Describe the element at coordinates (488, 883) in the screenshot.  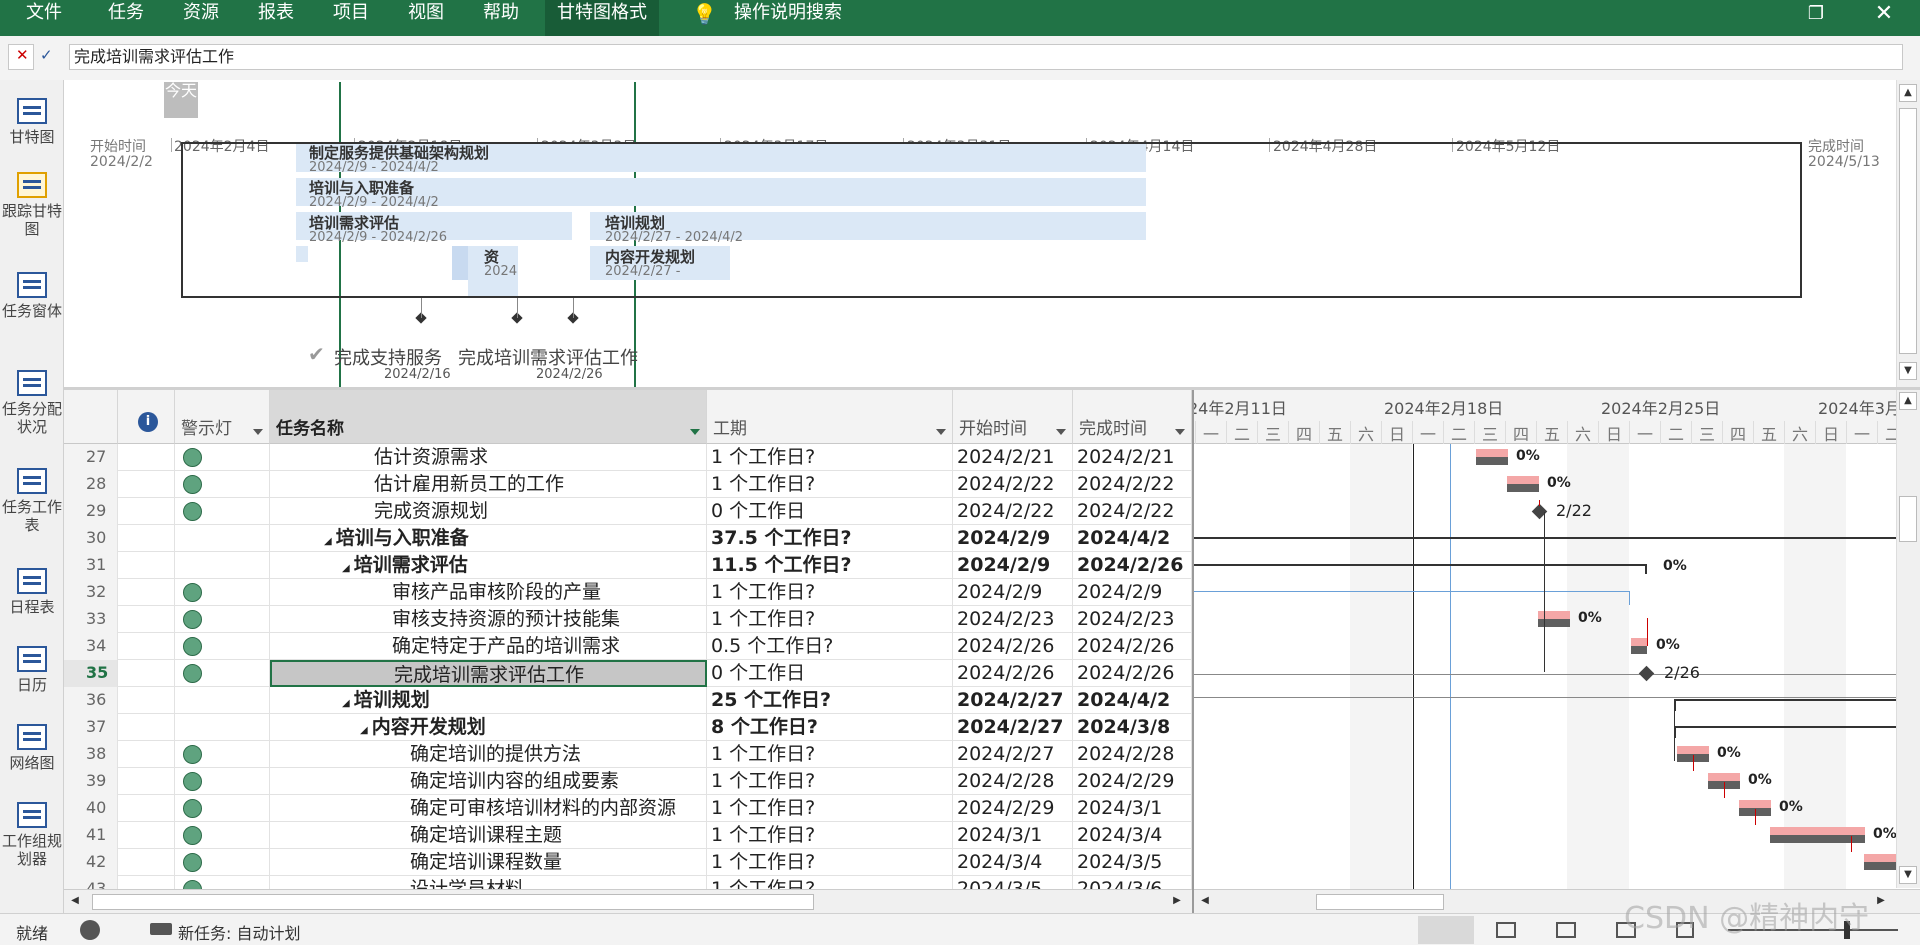
I see `task-name-cell: 设计学员材料` at that location.